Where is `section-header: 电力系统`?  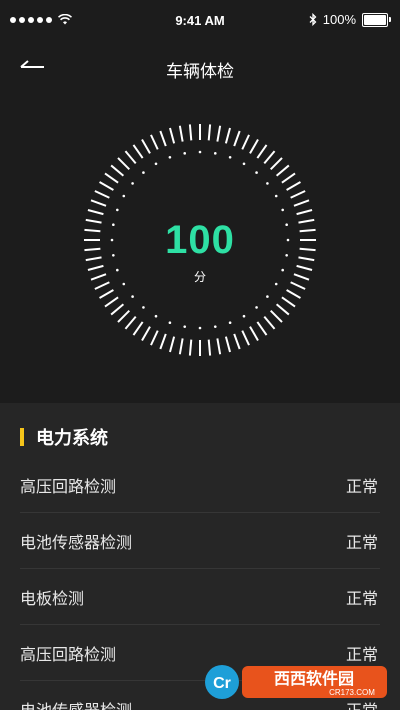
section-header: 电力系统 is located at coordinates (64, 437).